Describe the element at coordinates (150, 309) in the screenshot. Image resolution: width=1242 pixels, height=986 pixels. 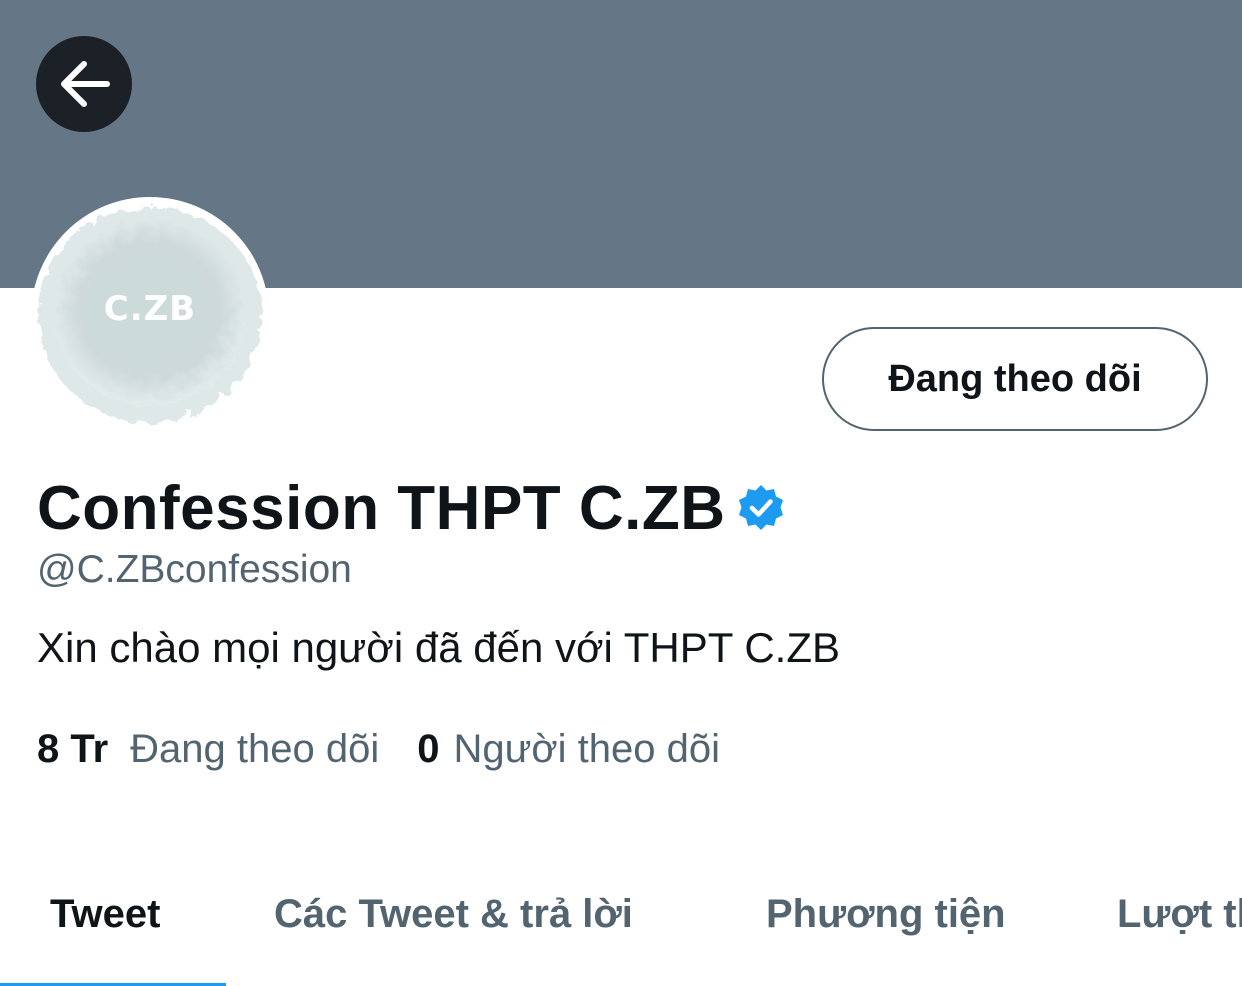
I see `avatar-label: C.ZB` at that location.